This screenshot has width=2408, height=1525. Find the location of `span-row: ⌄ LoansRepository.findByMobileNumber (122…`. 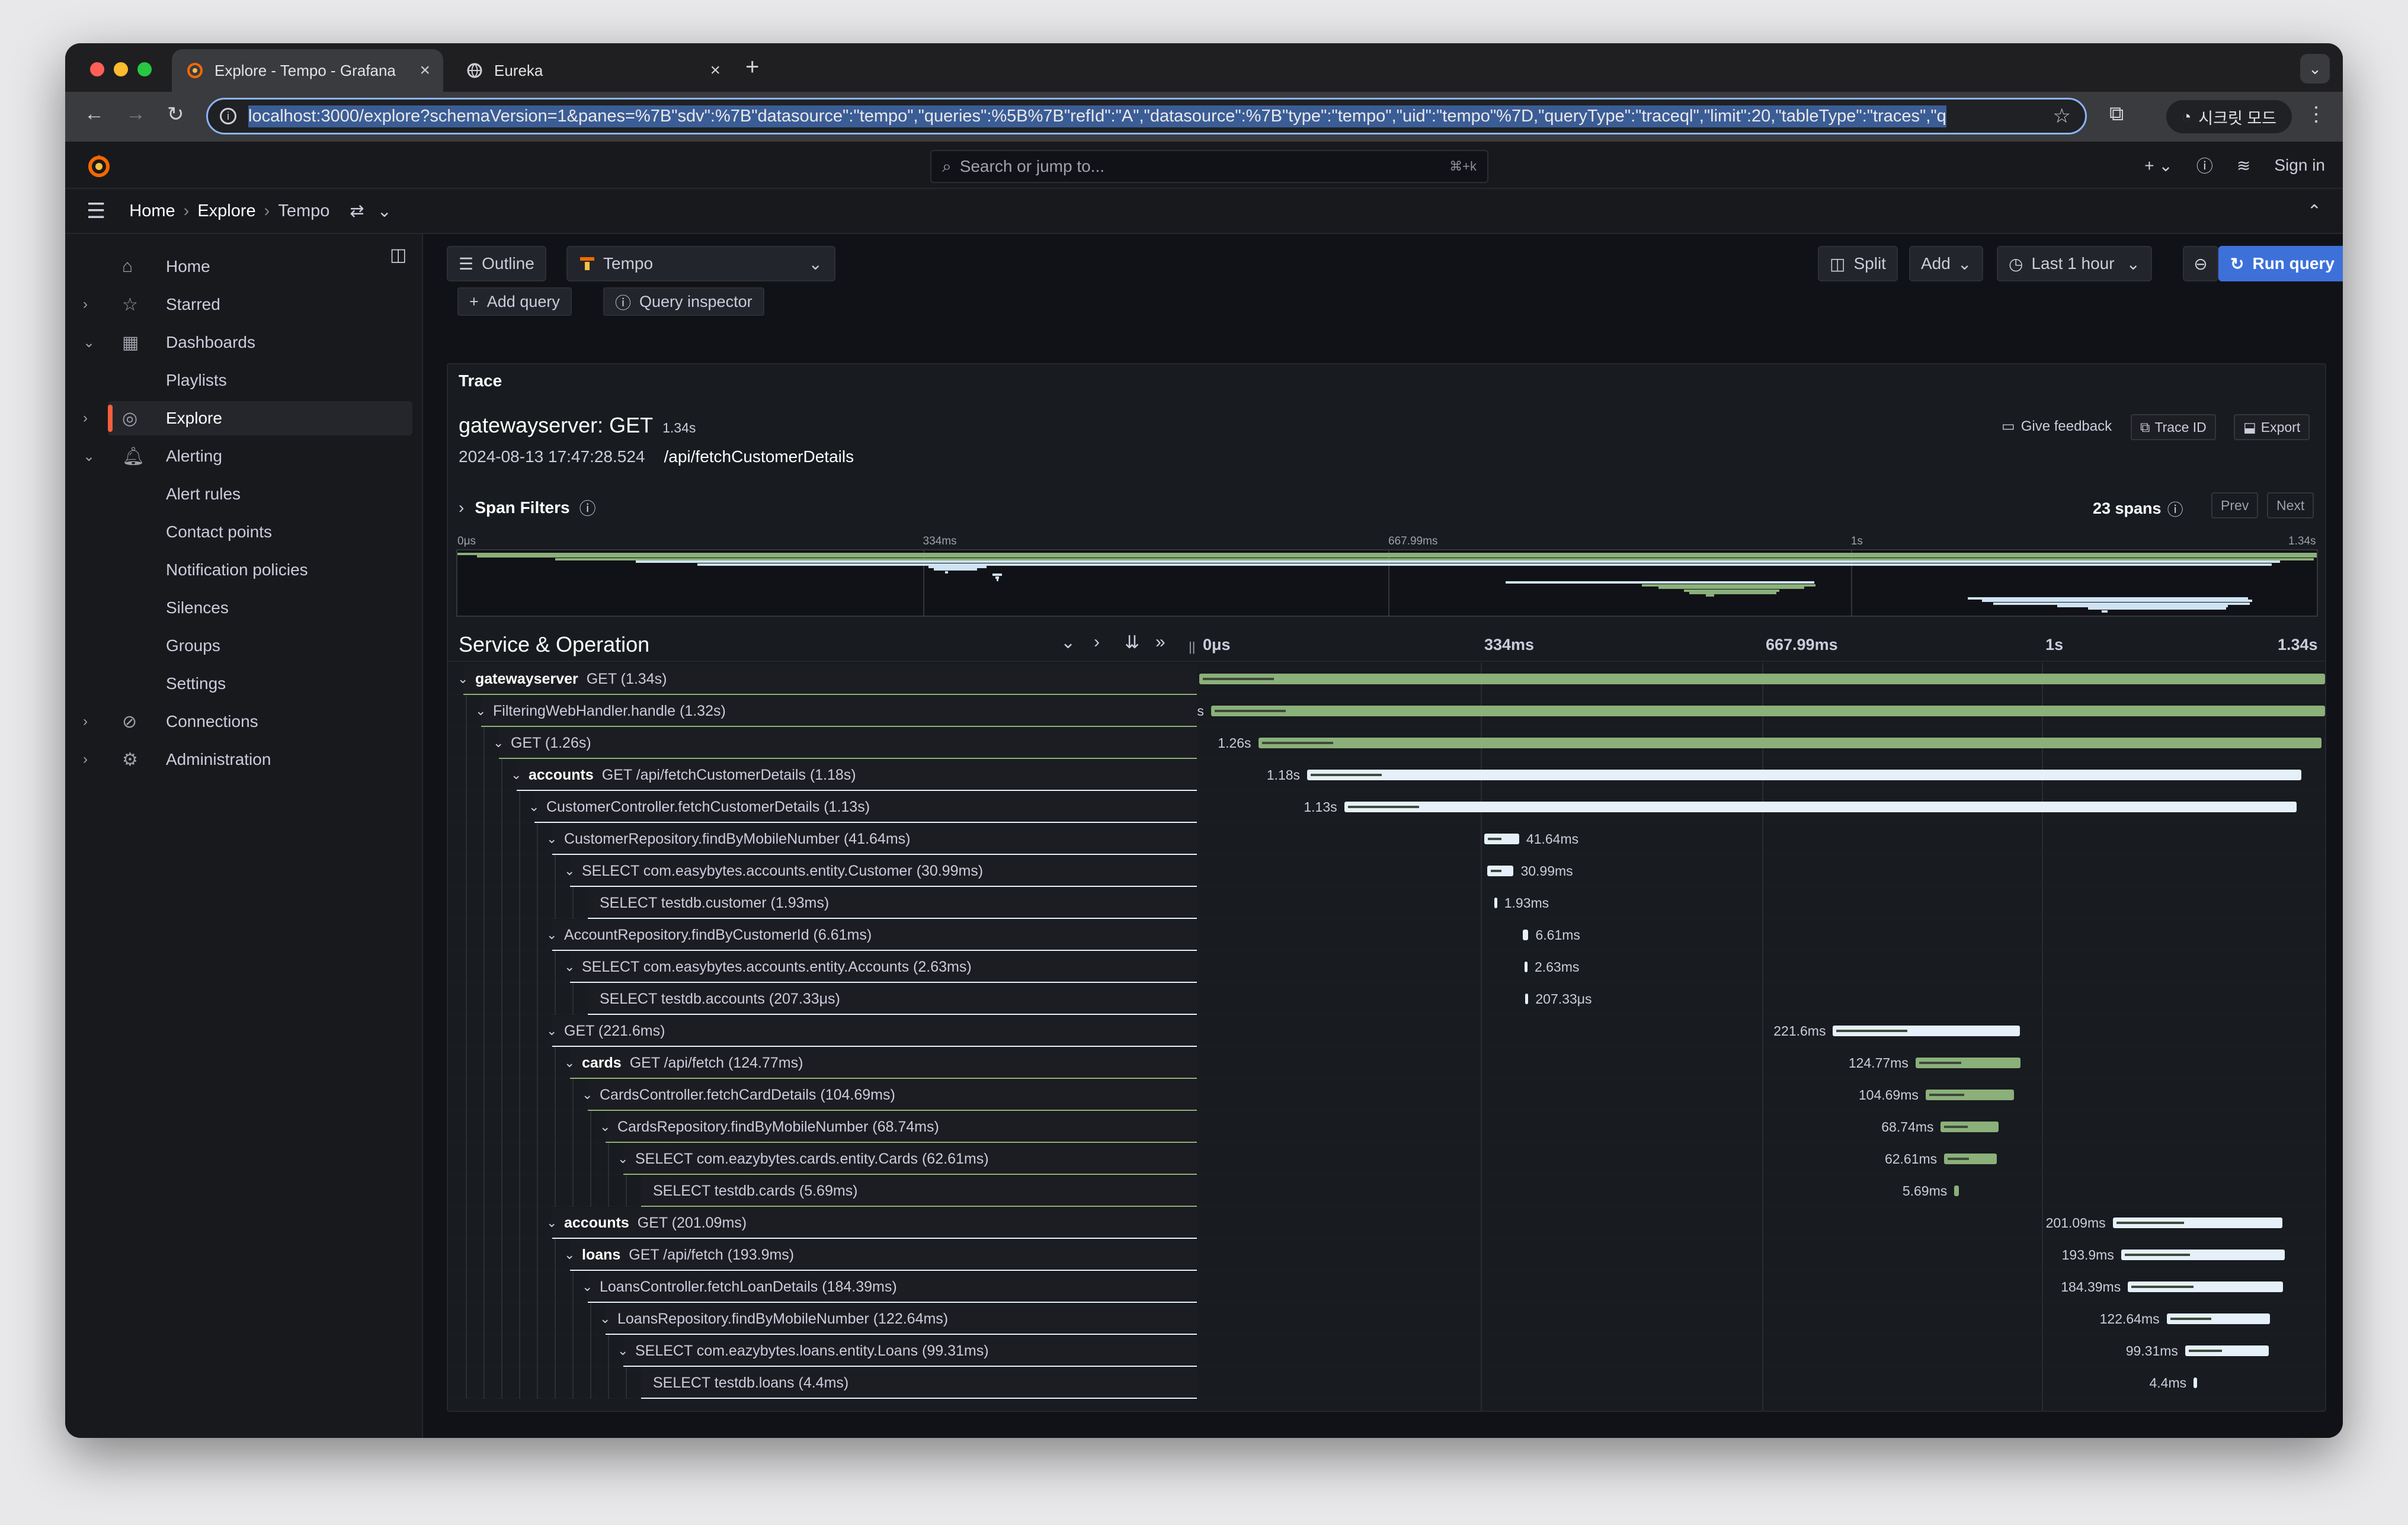

span-row: ⌄ LoansRepository.findByMobileNumber (122… is located at coordinates (1386, 1319).